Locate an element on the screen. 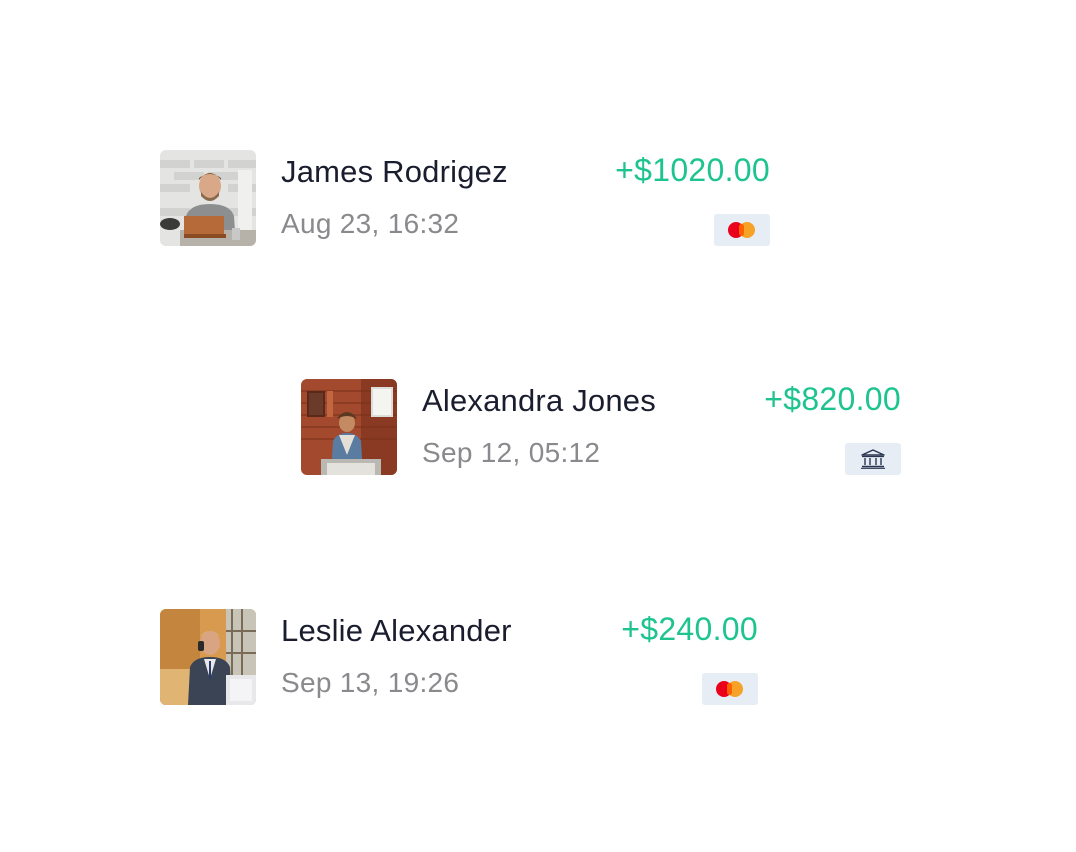  transaction-date: Sep 13, 19:26 is located at coordinates (370, 682).